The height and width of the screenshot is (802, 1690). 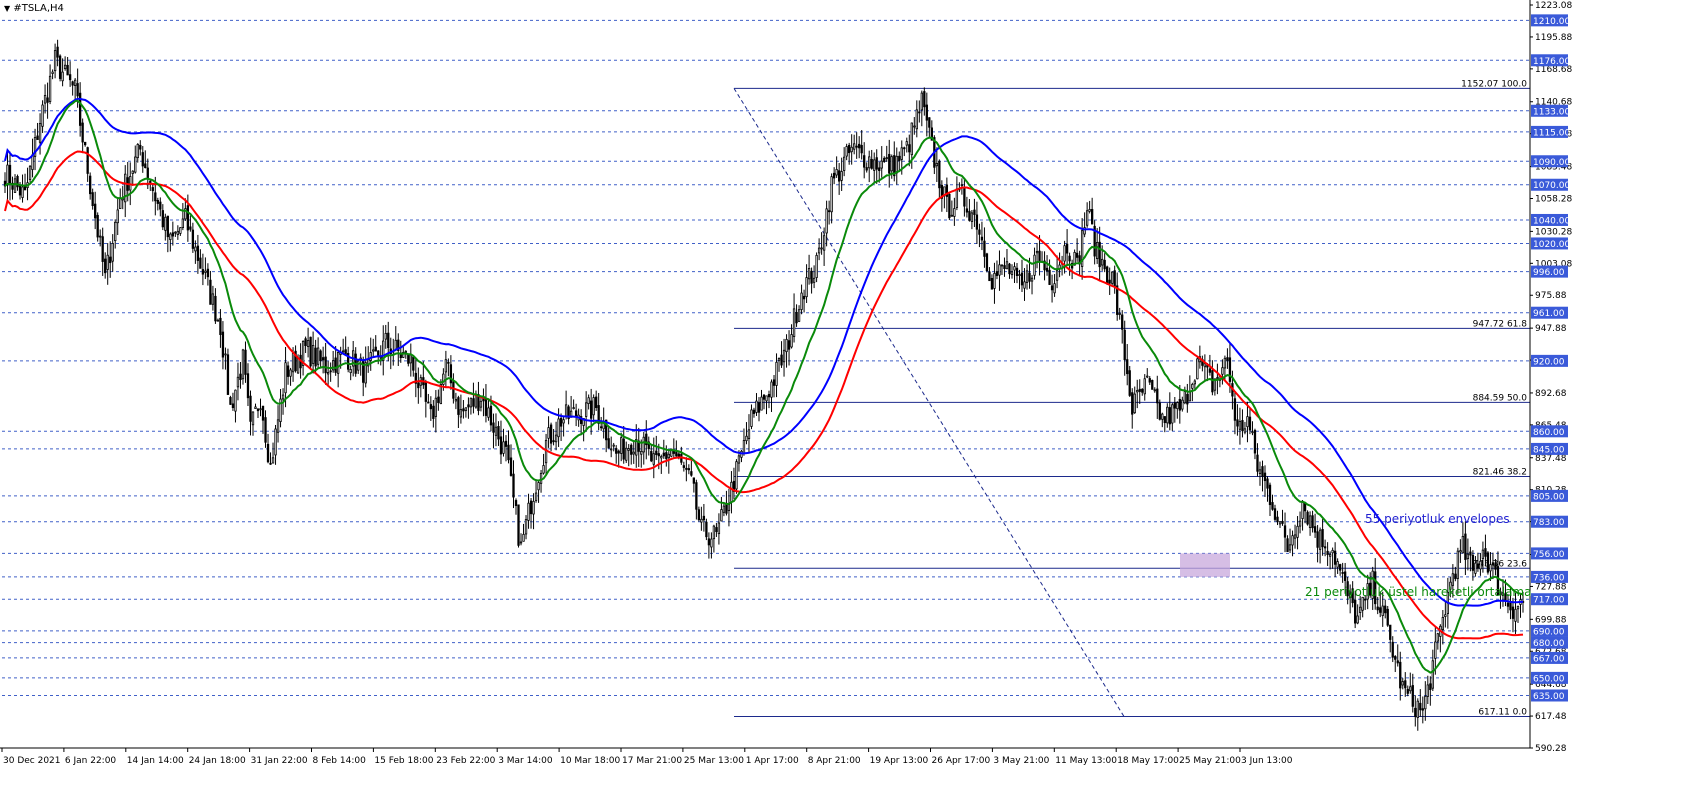 What do you see at coordinates (1551, 717) in the screenshot?
I see `price-tick-label: 617.48` at bounding box center [1551, 717].